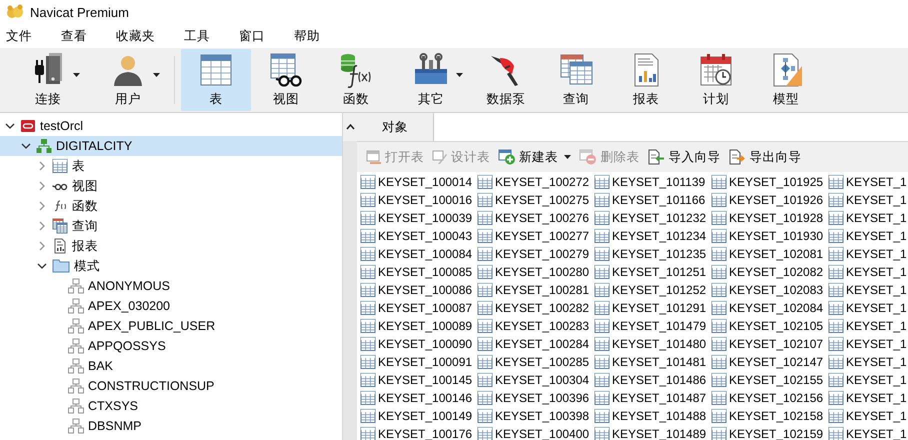 The width and height of the screenshot is (908, 440). I want to click on table-item: KEYSET_100285, so click(533, 362).